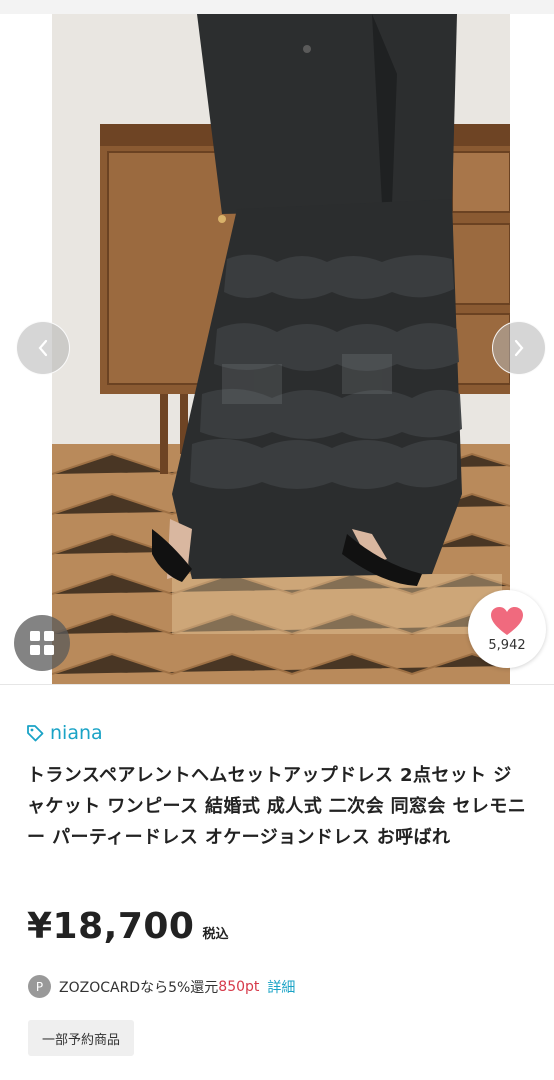  Describe the element at coordinates (281, 987) in the screenshot. I see `points-detail-link: 詳細` at that location.